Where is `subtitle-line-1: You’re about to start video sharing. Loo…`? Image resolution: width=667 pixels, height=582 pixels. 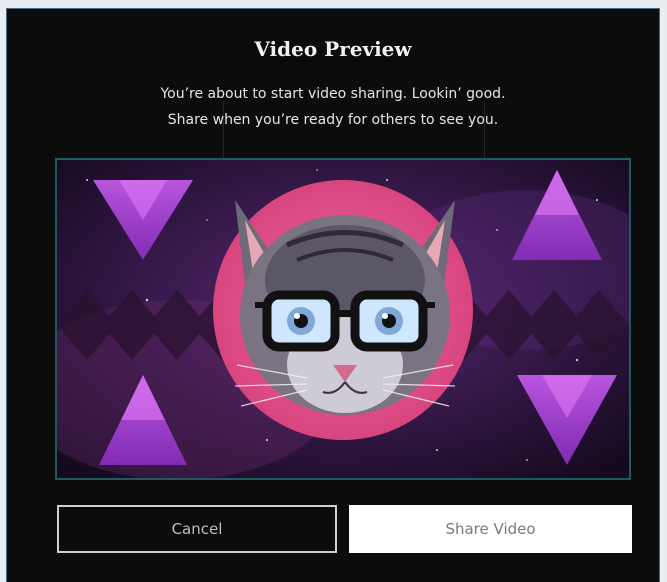
subtitle-line-1: You’re about to start video sharing. Loo… is located at coordinates (333, 94).